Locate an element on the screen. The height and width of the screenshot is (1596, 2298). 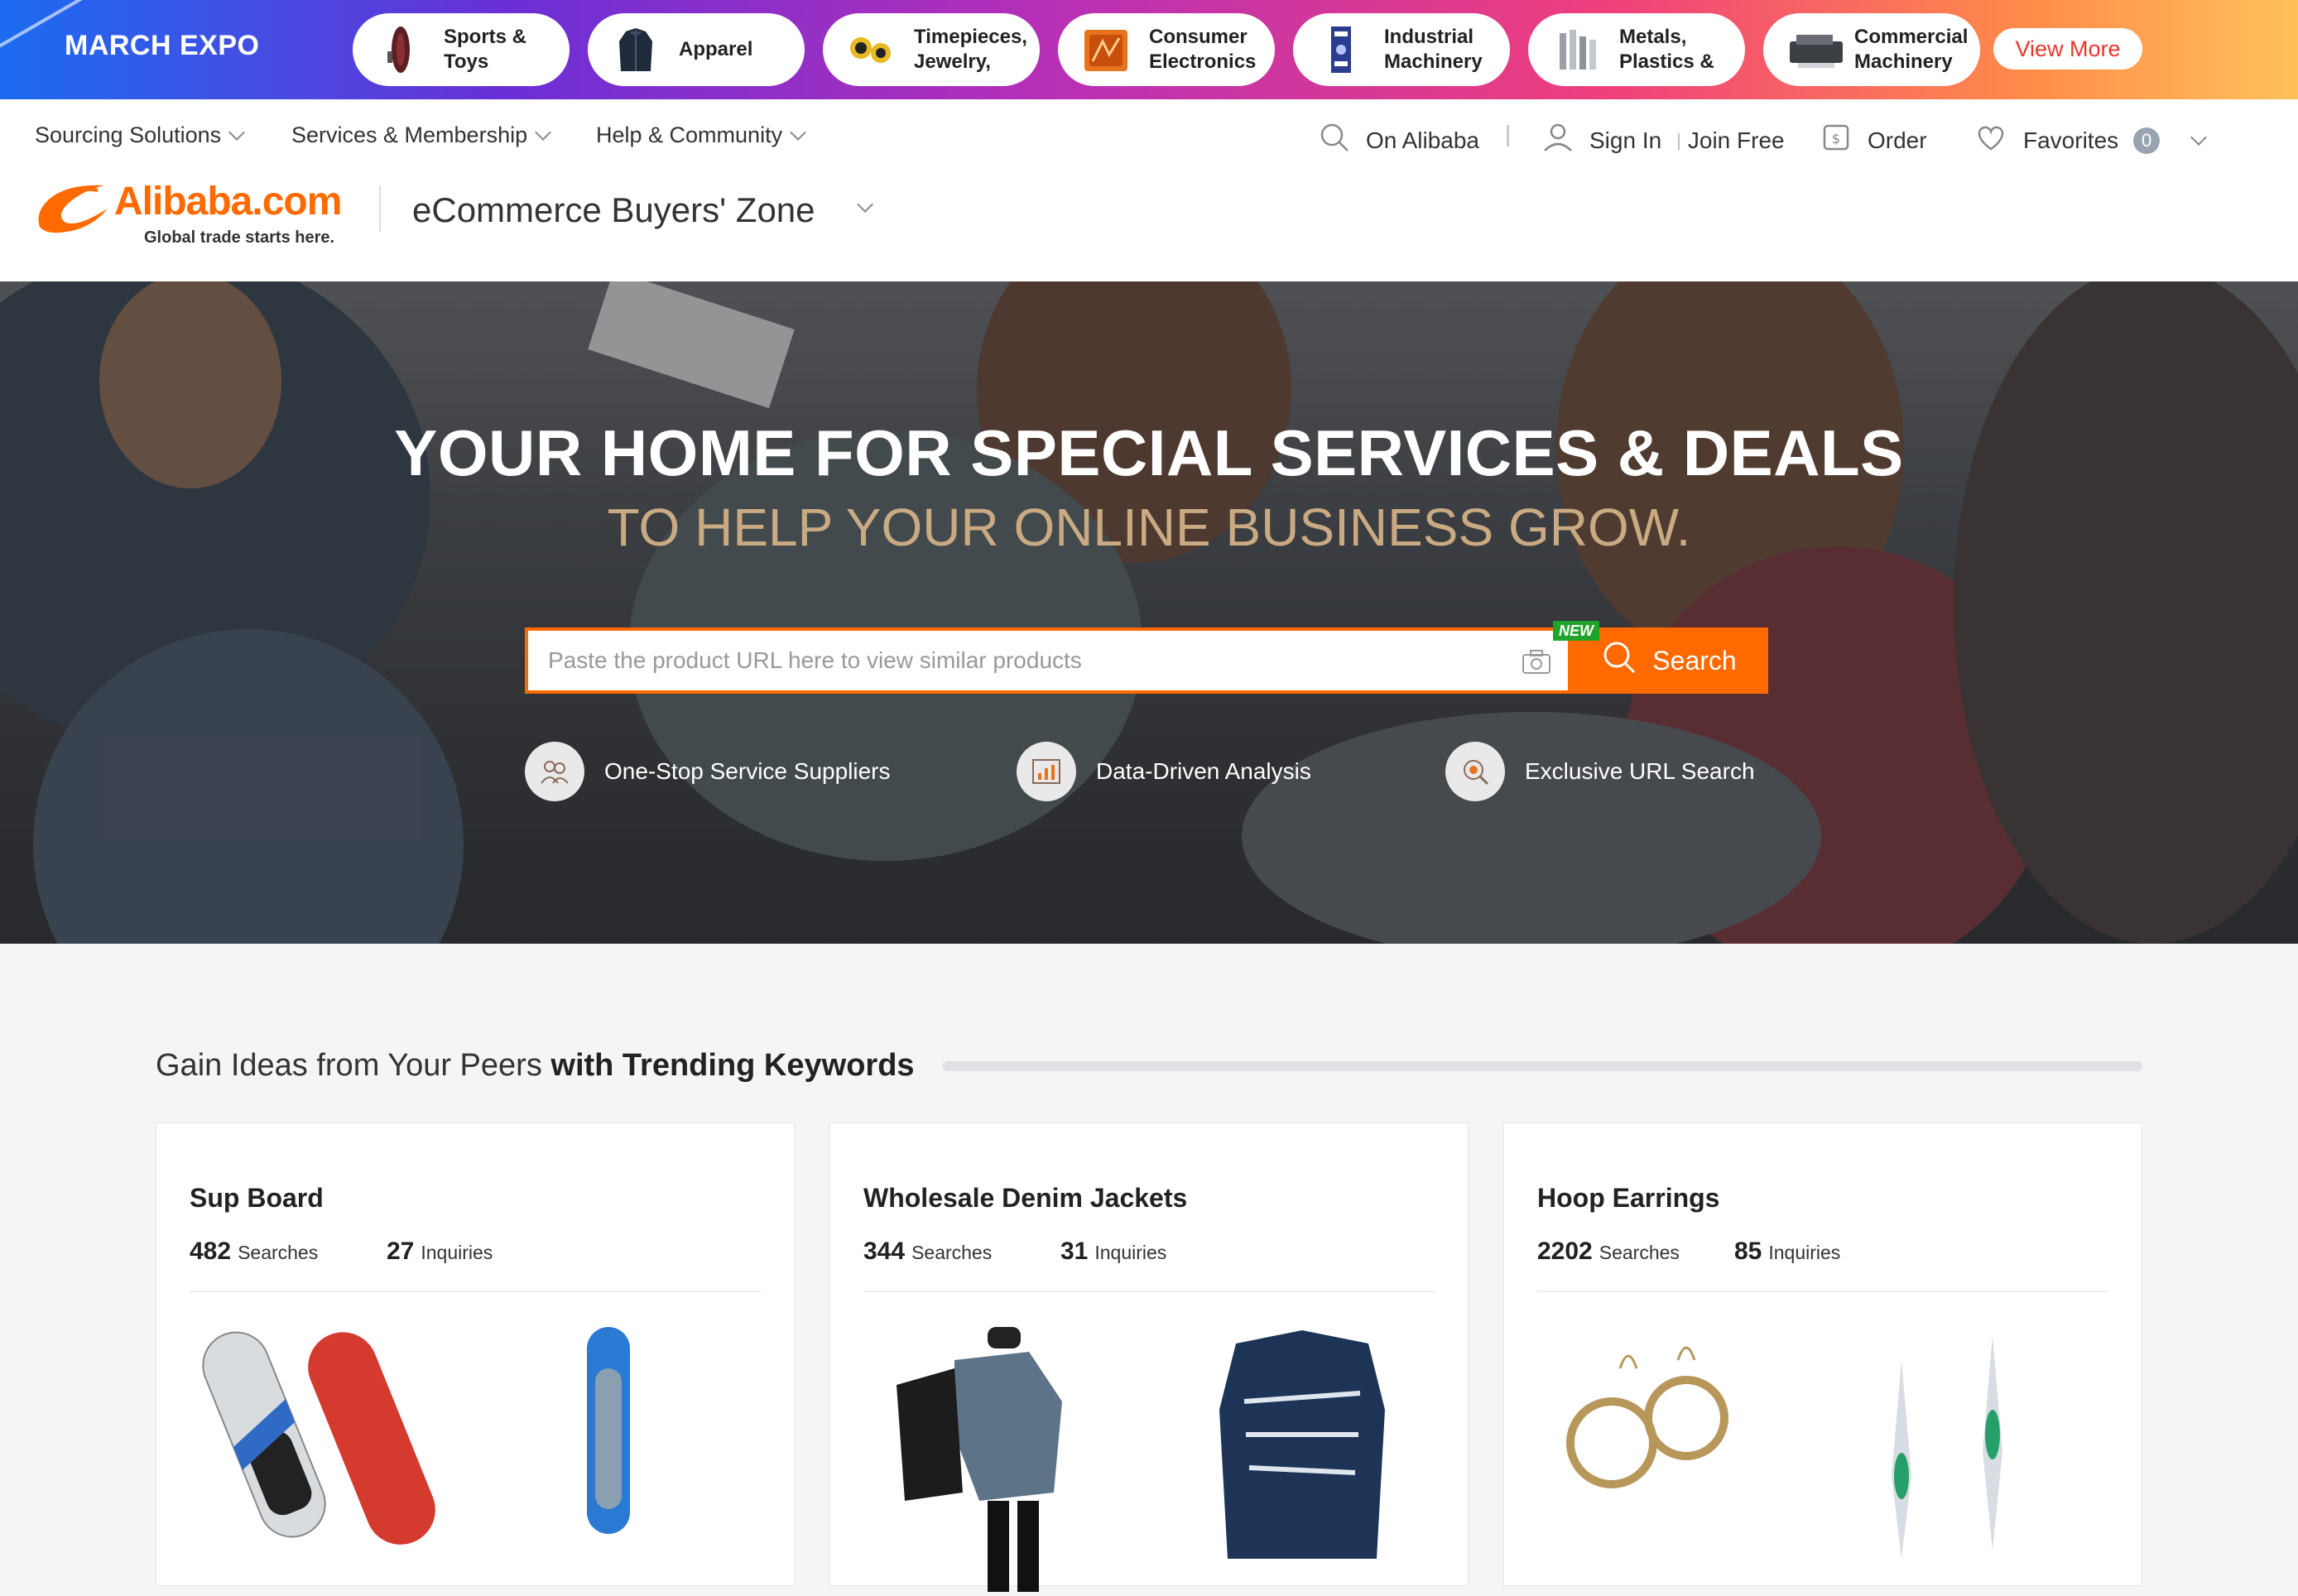
alibaba-logo: Alibaba.com Global trade starts here. is located at coordinates (194, 213).